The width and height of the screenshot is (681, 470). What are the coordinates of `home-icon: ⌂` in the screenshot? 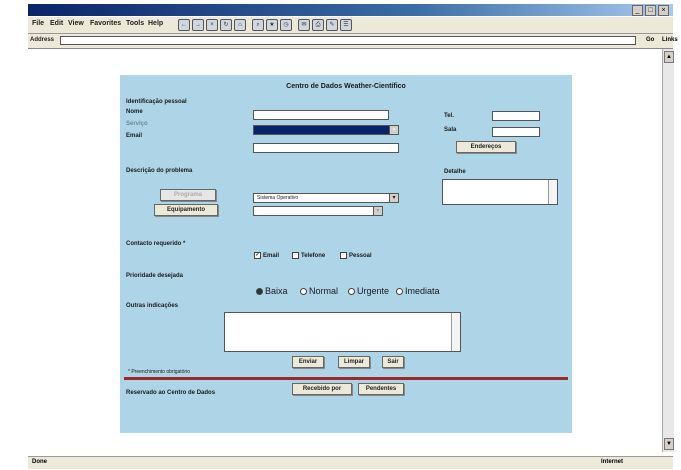 It's located at (240, 25).